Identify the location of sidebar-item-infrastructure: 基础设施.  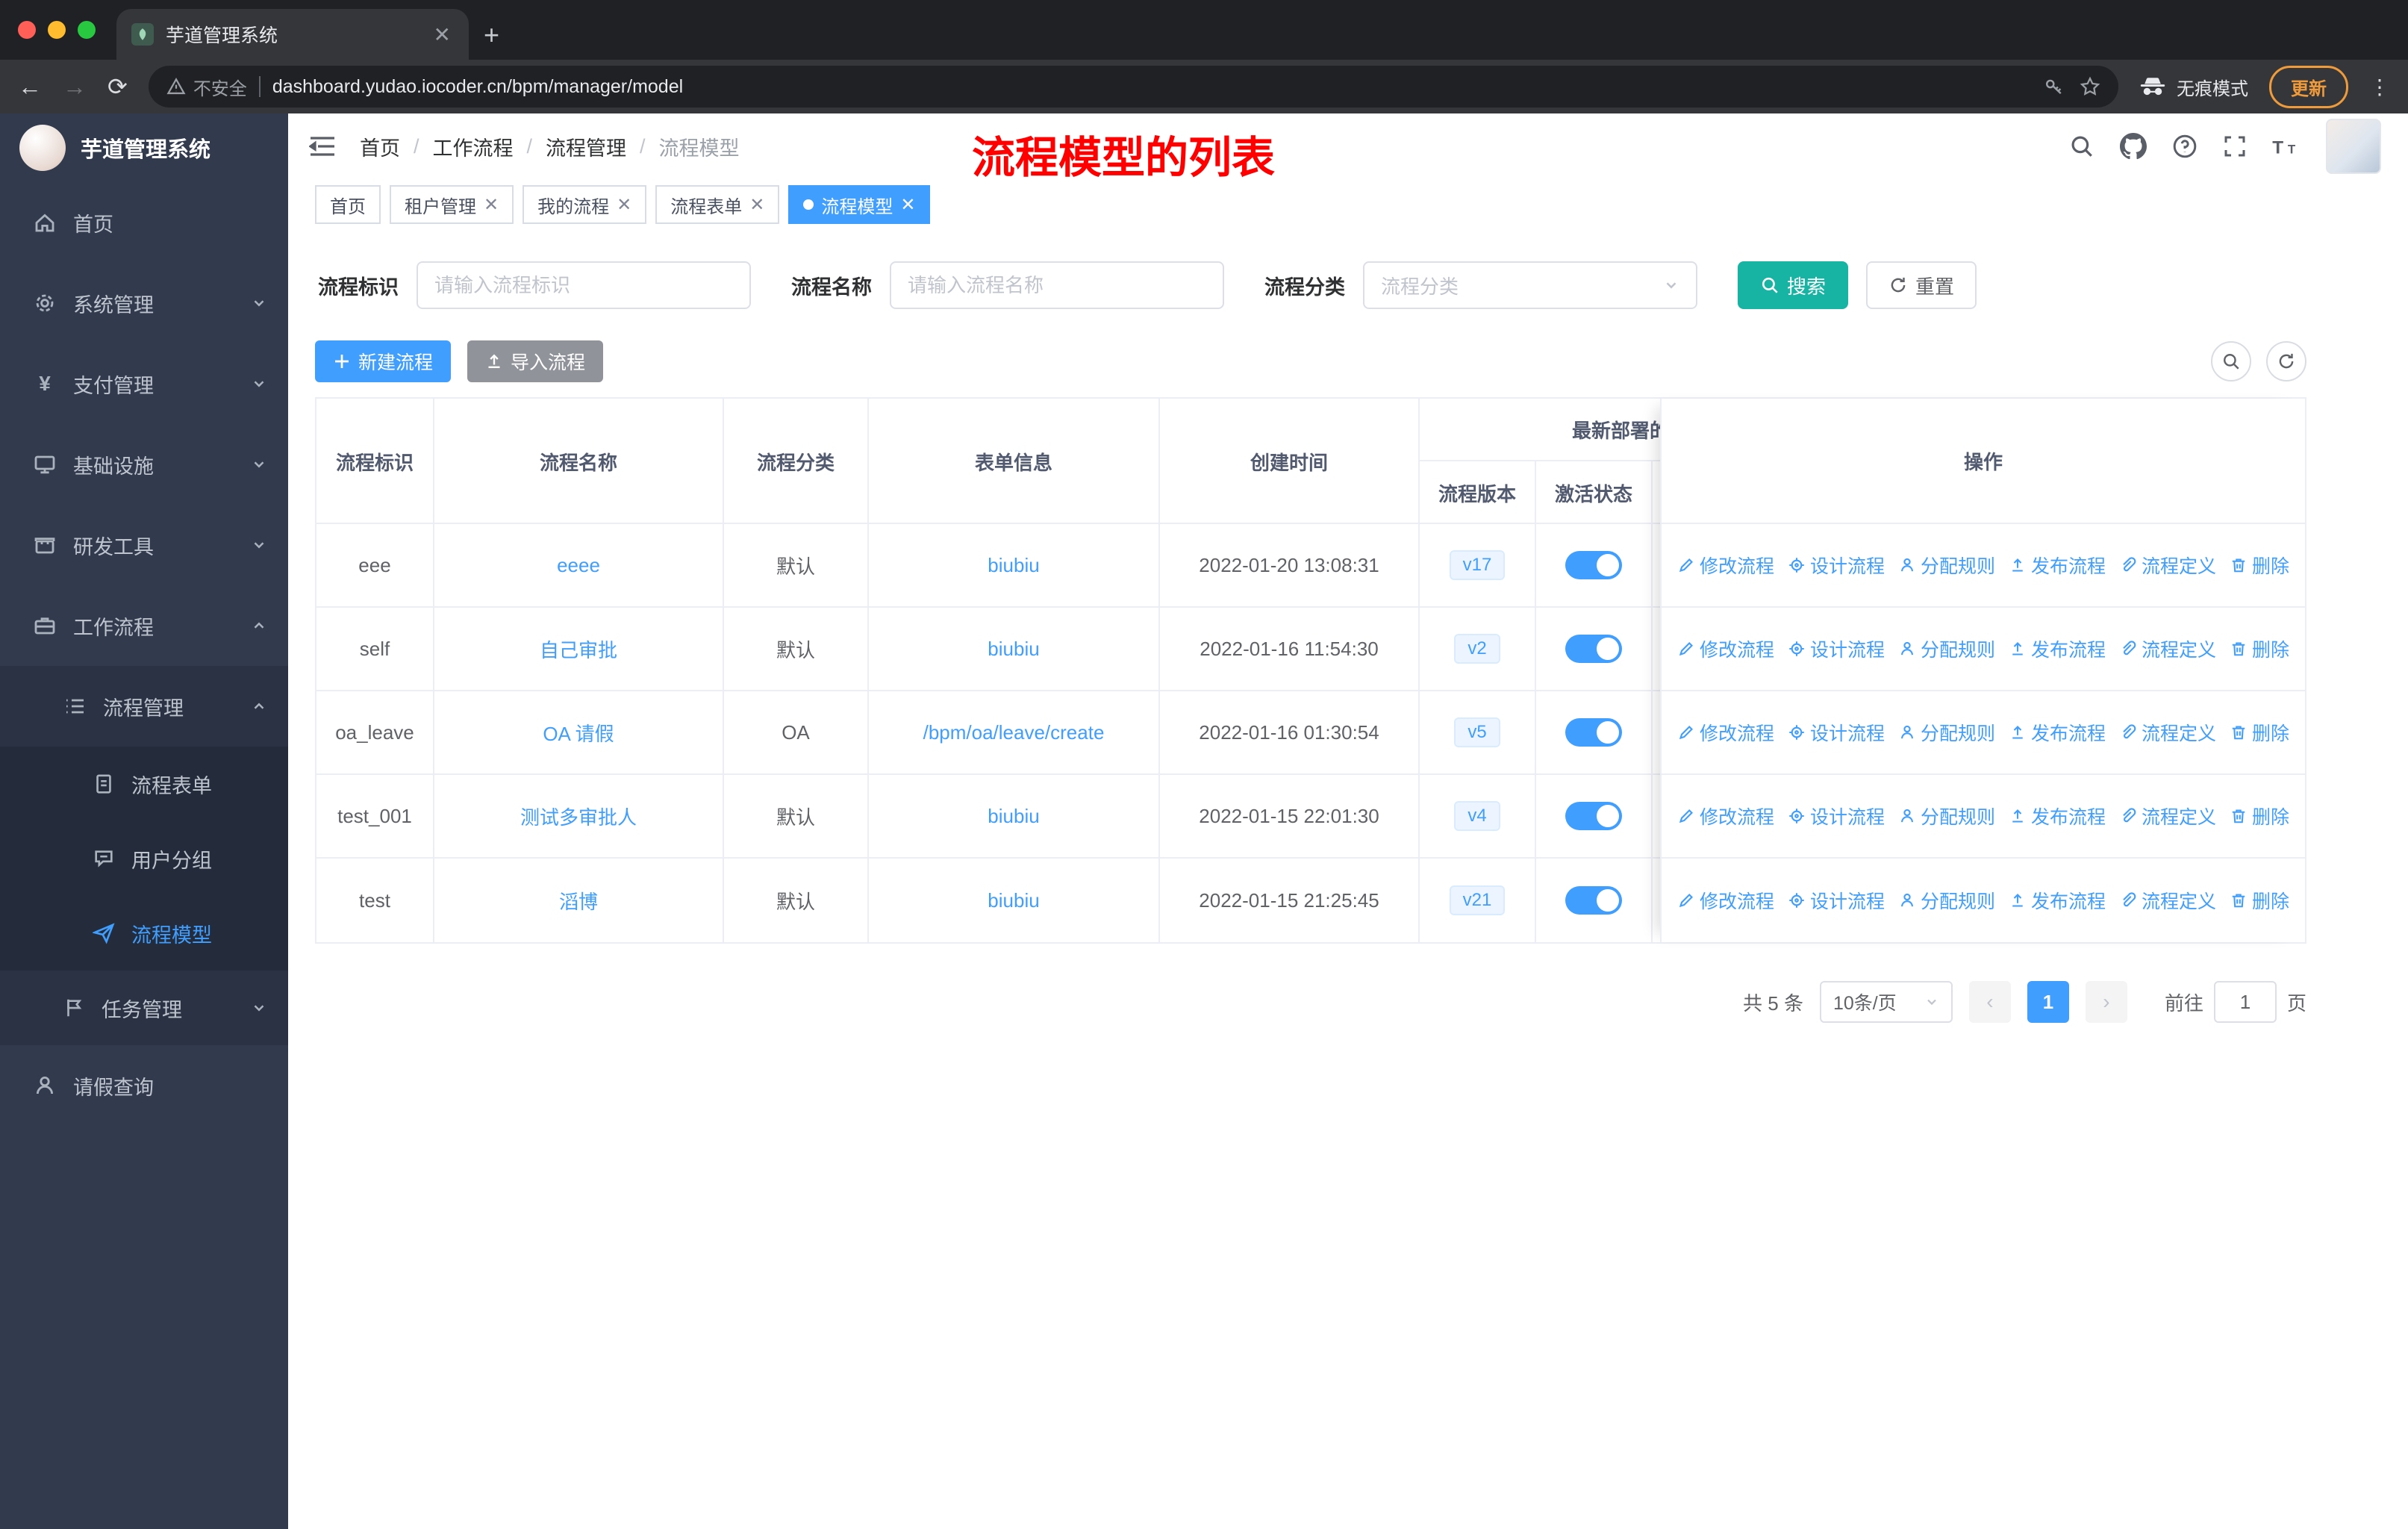
(144, 465).